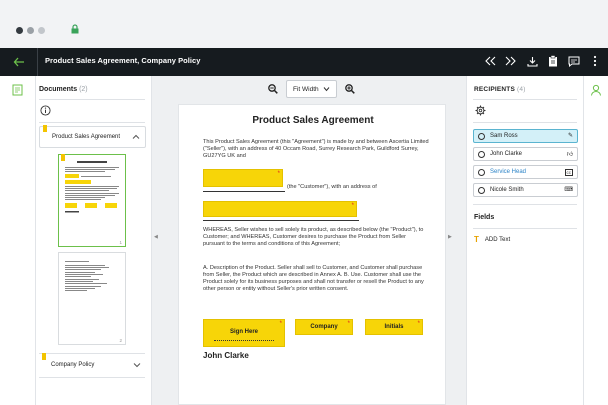 Image resolution: width=608 pixels, height=405 pixels. What do you see at coordinates (525, 154) in the screenshot?
I see `recipient-row-john-clarke: John Clarke 👍︎` at bounding box center [525, 154].